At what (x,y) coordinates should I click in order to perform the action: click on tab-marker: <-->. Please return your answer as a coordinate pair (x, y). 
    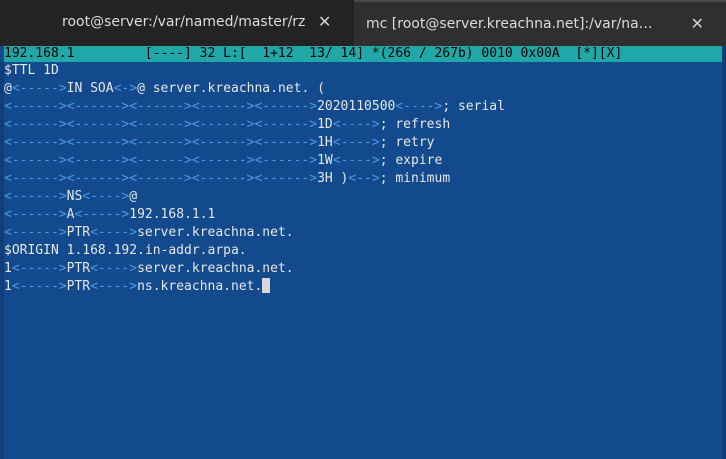
    Looking at the image, I should click on (364, 178).